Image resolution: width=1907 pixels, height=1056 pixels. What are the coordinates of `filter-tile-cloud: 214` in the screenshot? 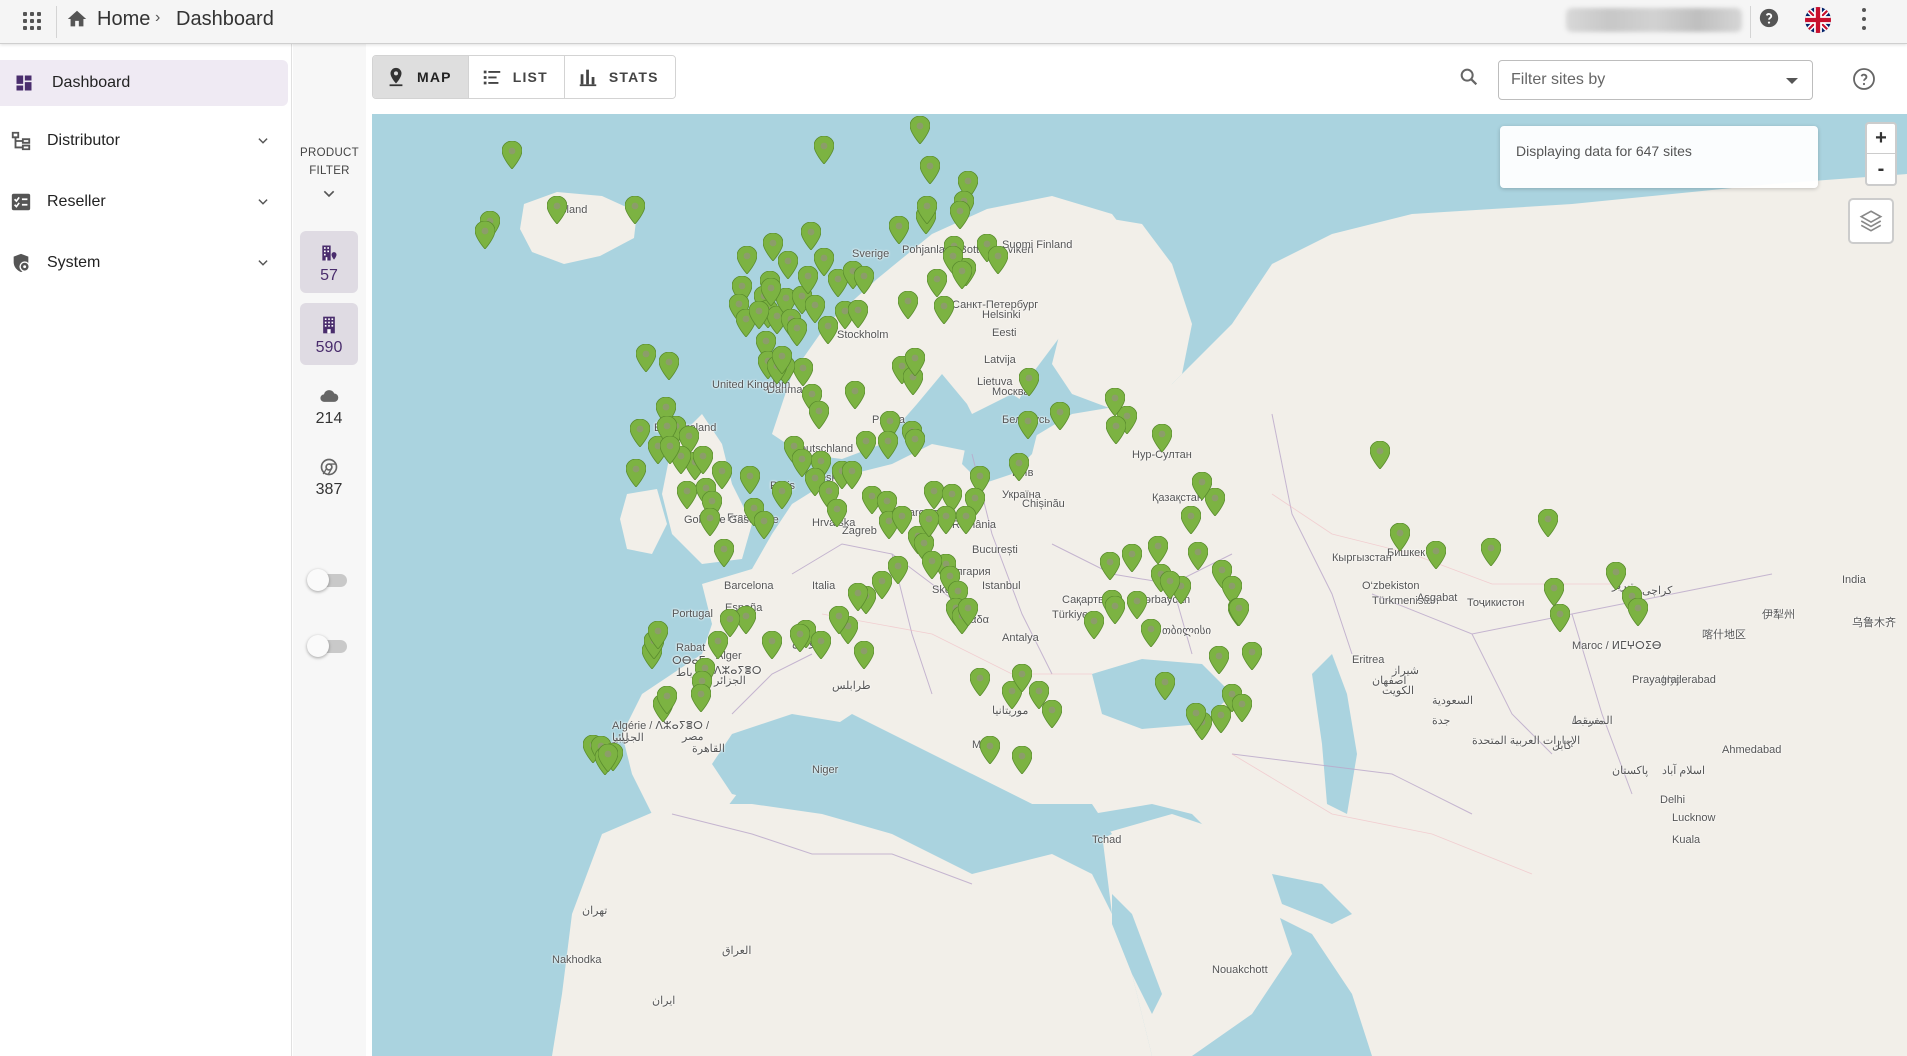 It's located at (329, 405).